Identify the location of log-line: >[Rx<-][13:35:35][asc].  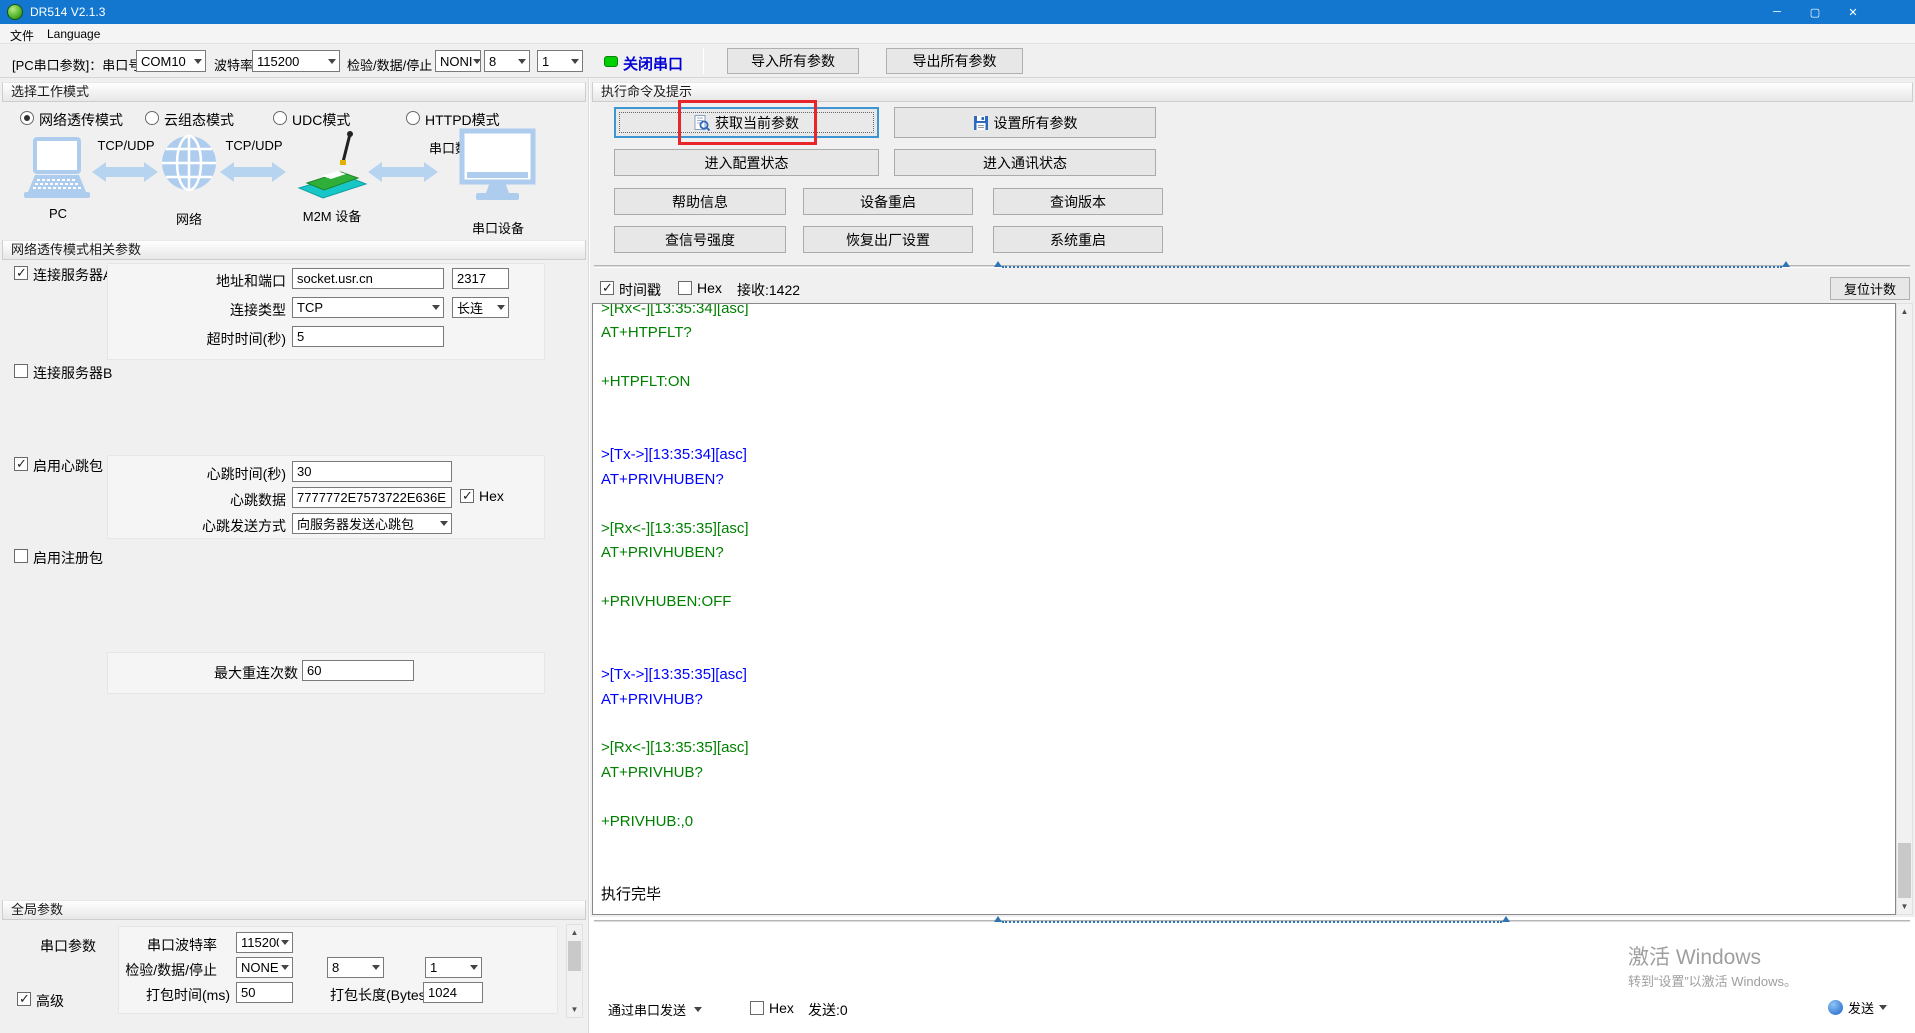
(675, 748).